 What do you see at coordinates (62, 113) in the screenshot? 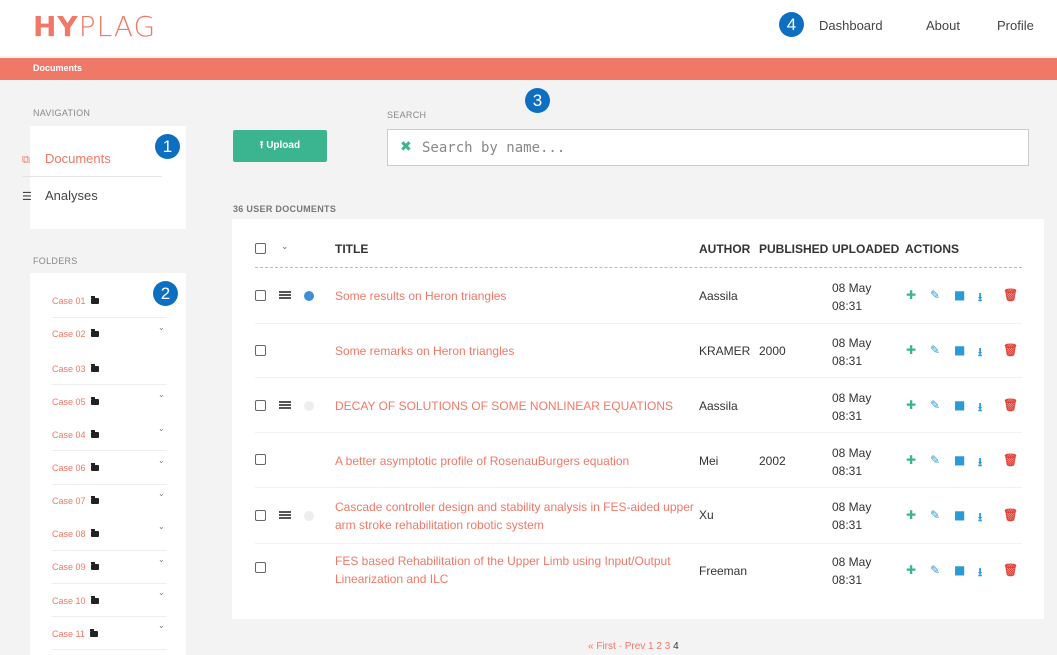
I see `navigation-heading: NAVIGATION` at bounding box center [62, 113].